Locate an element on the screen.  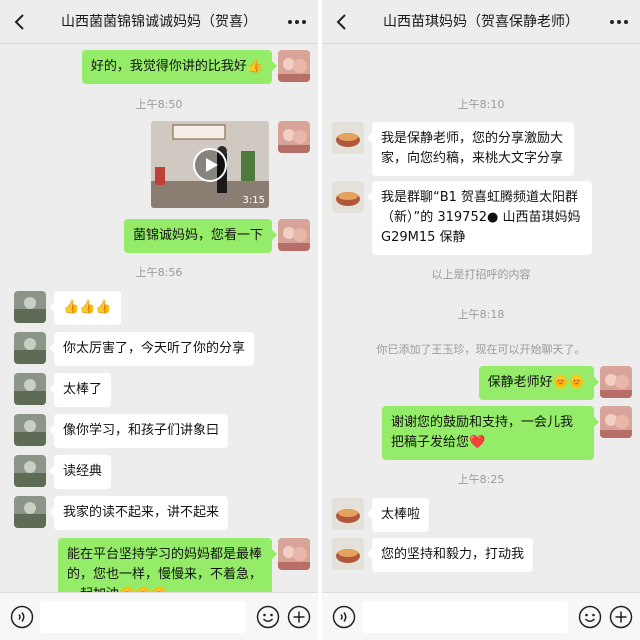
chat-header: 山西苗琪妈妈（贺喜保静老师） is located at coordinates (481, 22).